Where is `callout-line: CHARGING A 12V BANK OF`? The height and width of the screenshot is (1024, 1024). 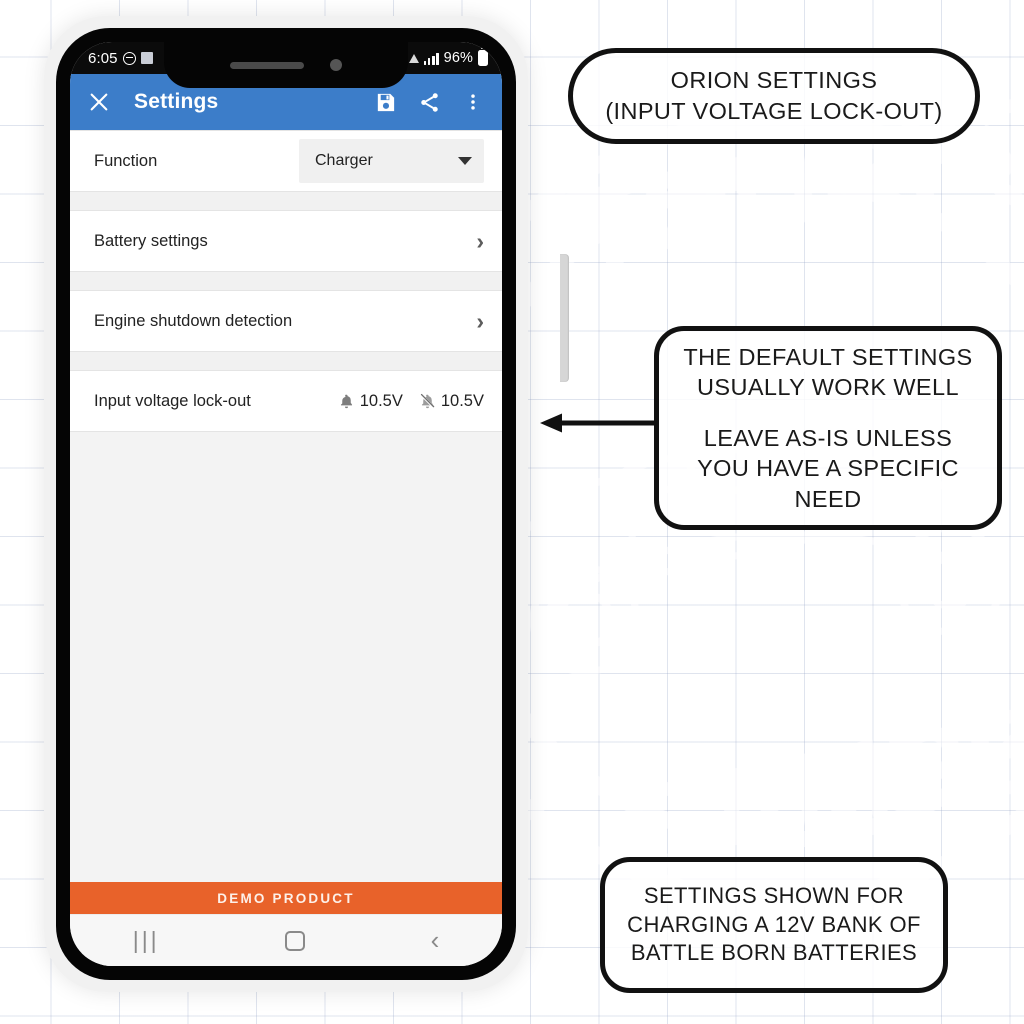
callout-line: CHARGING A 12V BANK OF is located at coordinates (774, 924).